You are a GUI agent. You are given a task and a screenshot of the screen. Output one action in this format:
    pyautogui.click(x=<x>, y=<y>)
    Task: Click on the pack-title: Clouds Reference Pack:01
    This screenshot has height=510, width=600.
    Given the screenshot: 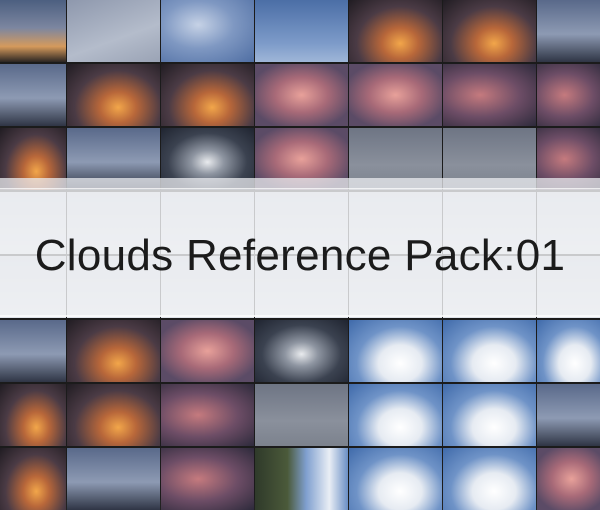 What is the action you would take?
    pyautogui.click(x=300, y=255)
    